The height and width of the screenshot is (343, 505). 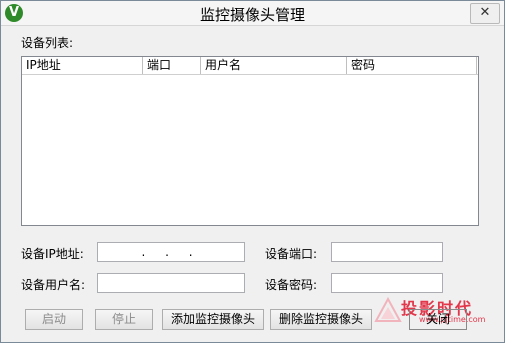 What do you see at coordinates (388, 309) in the screenshot?
I see `watermark-shape-icon` at bounding box center [388, 309].